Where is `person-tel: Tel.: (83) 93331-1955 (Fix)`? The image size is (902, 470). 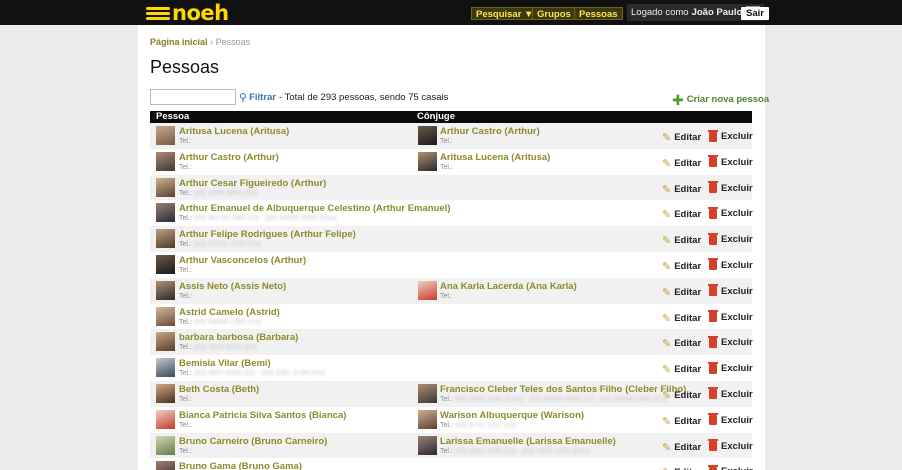
person-tel: Tel.: (83) 93331-1955 (Fix) is located at coordinates (220, 244).